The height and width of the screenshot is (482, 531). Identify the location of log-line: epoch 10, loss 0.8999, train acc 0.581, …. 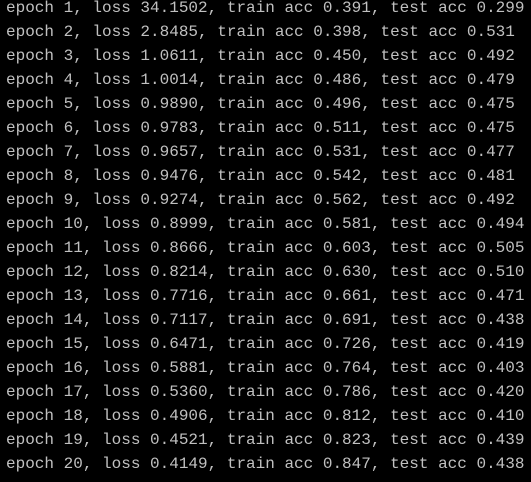
(265, 224).